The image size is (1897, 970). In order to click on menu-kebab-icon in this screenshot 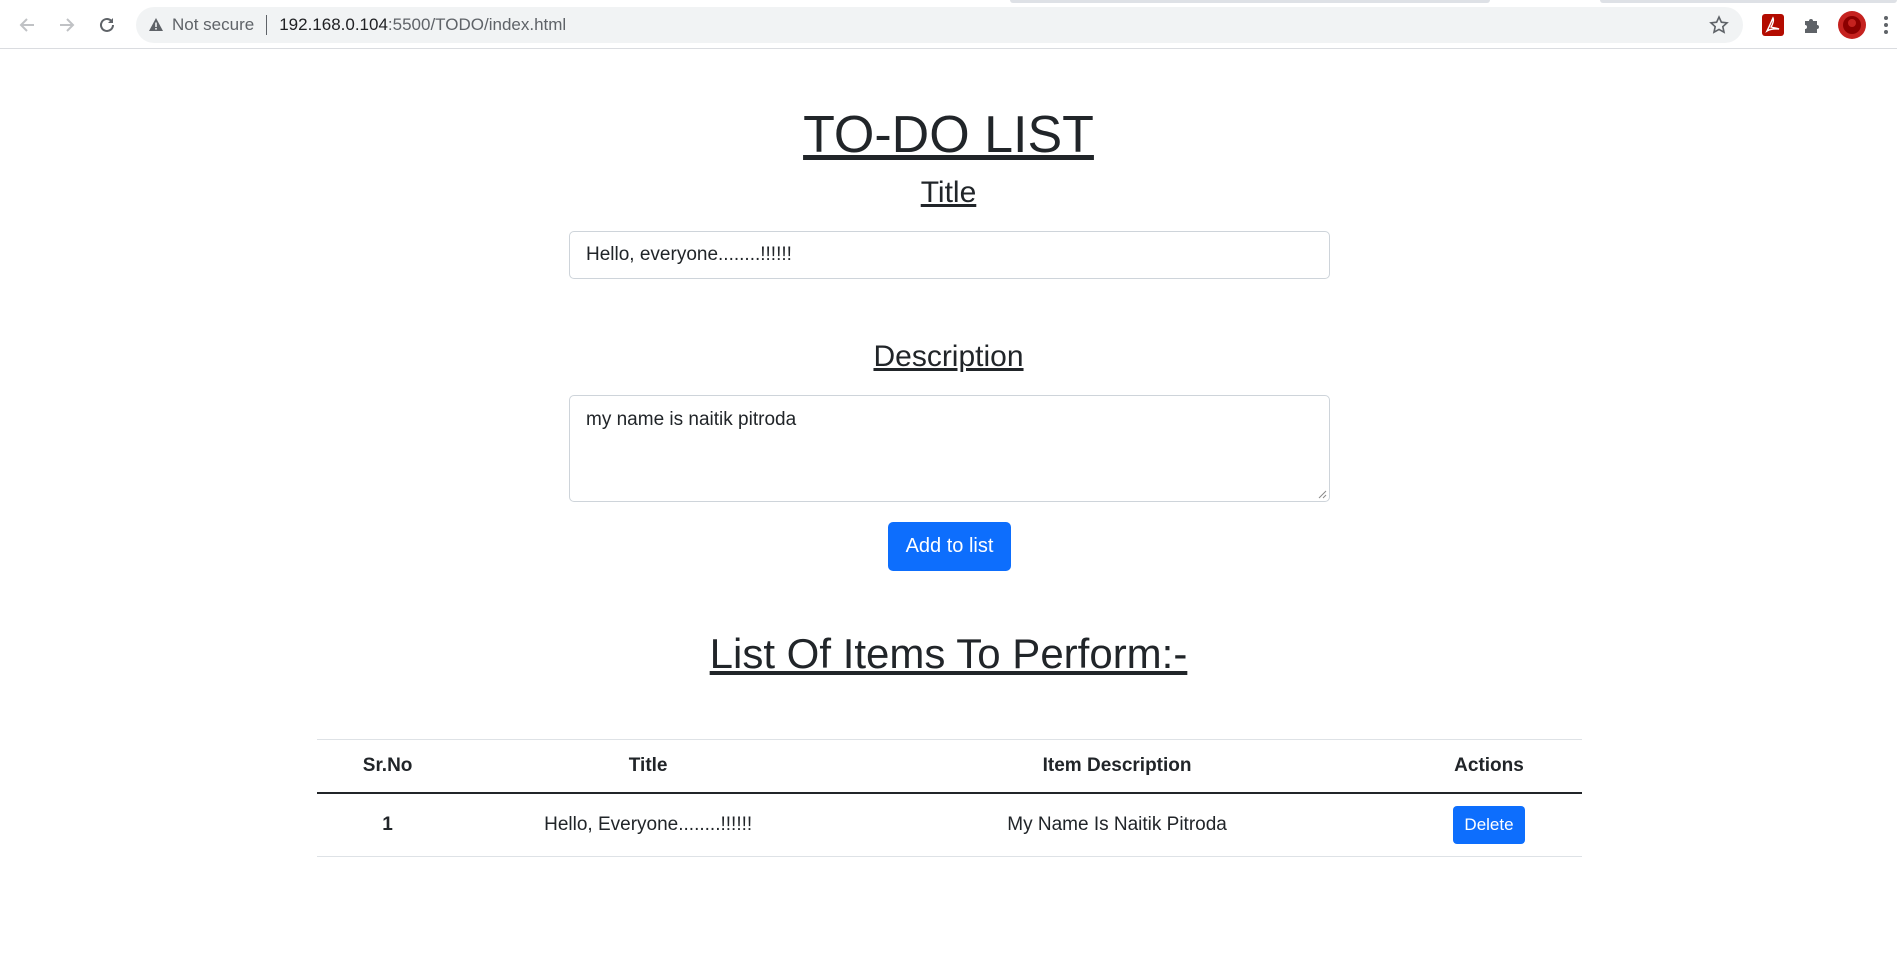, I will do `click(1886, 25)`.